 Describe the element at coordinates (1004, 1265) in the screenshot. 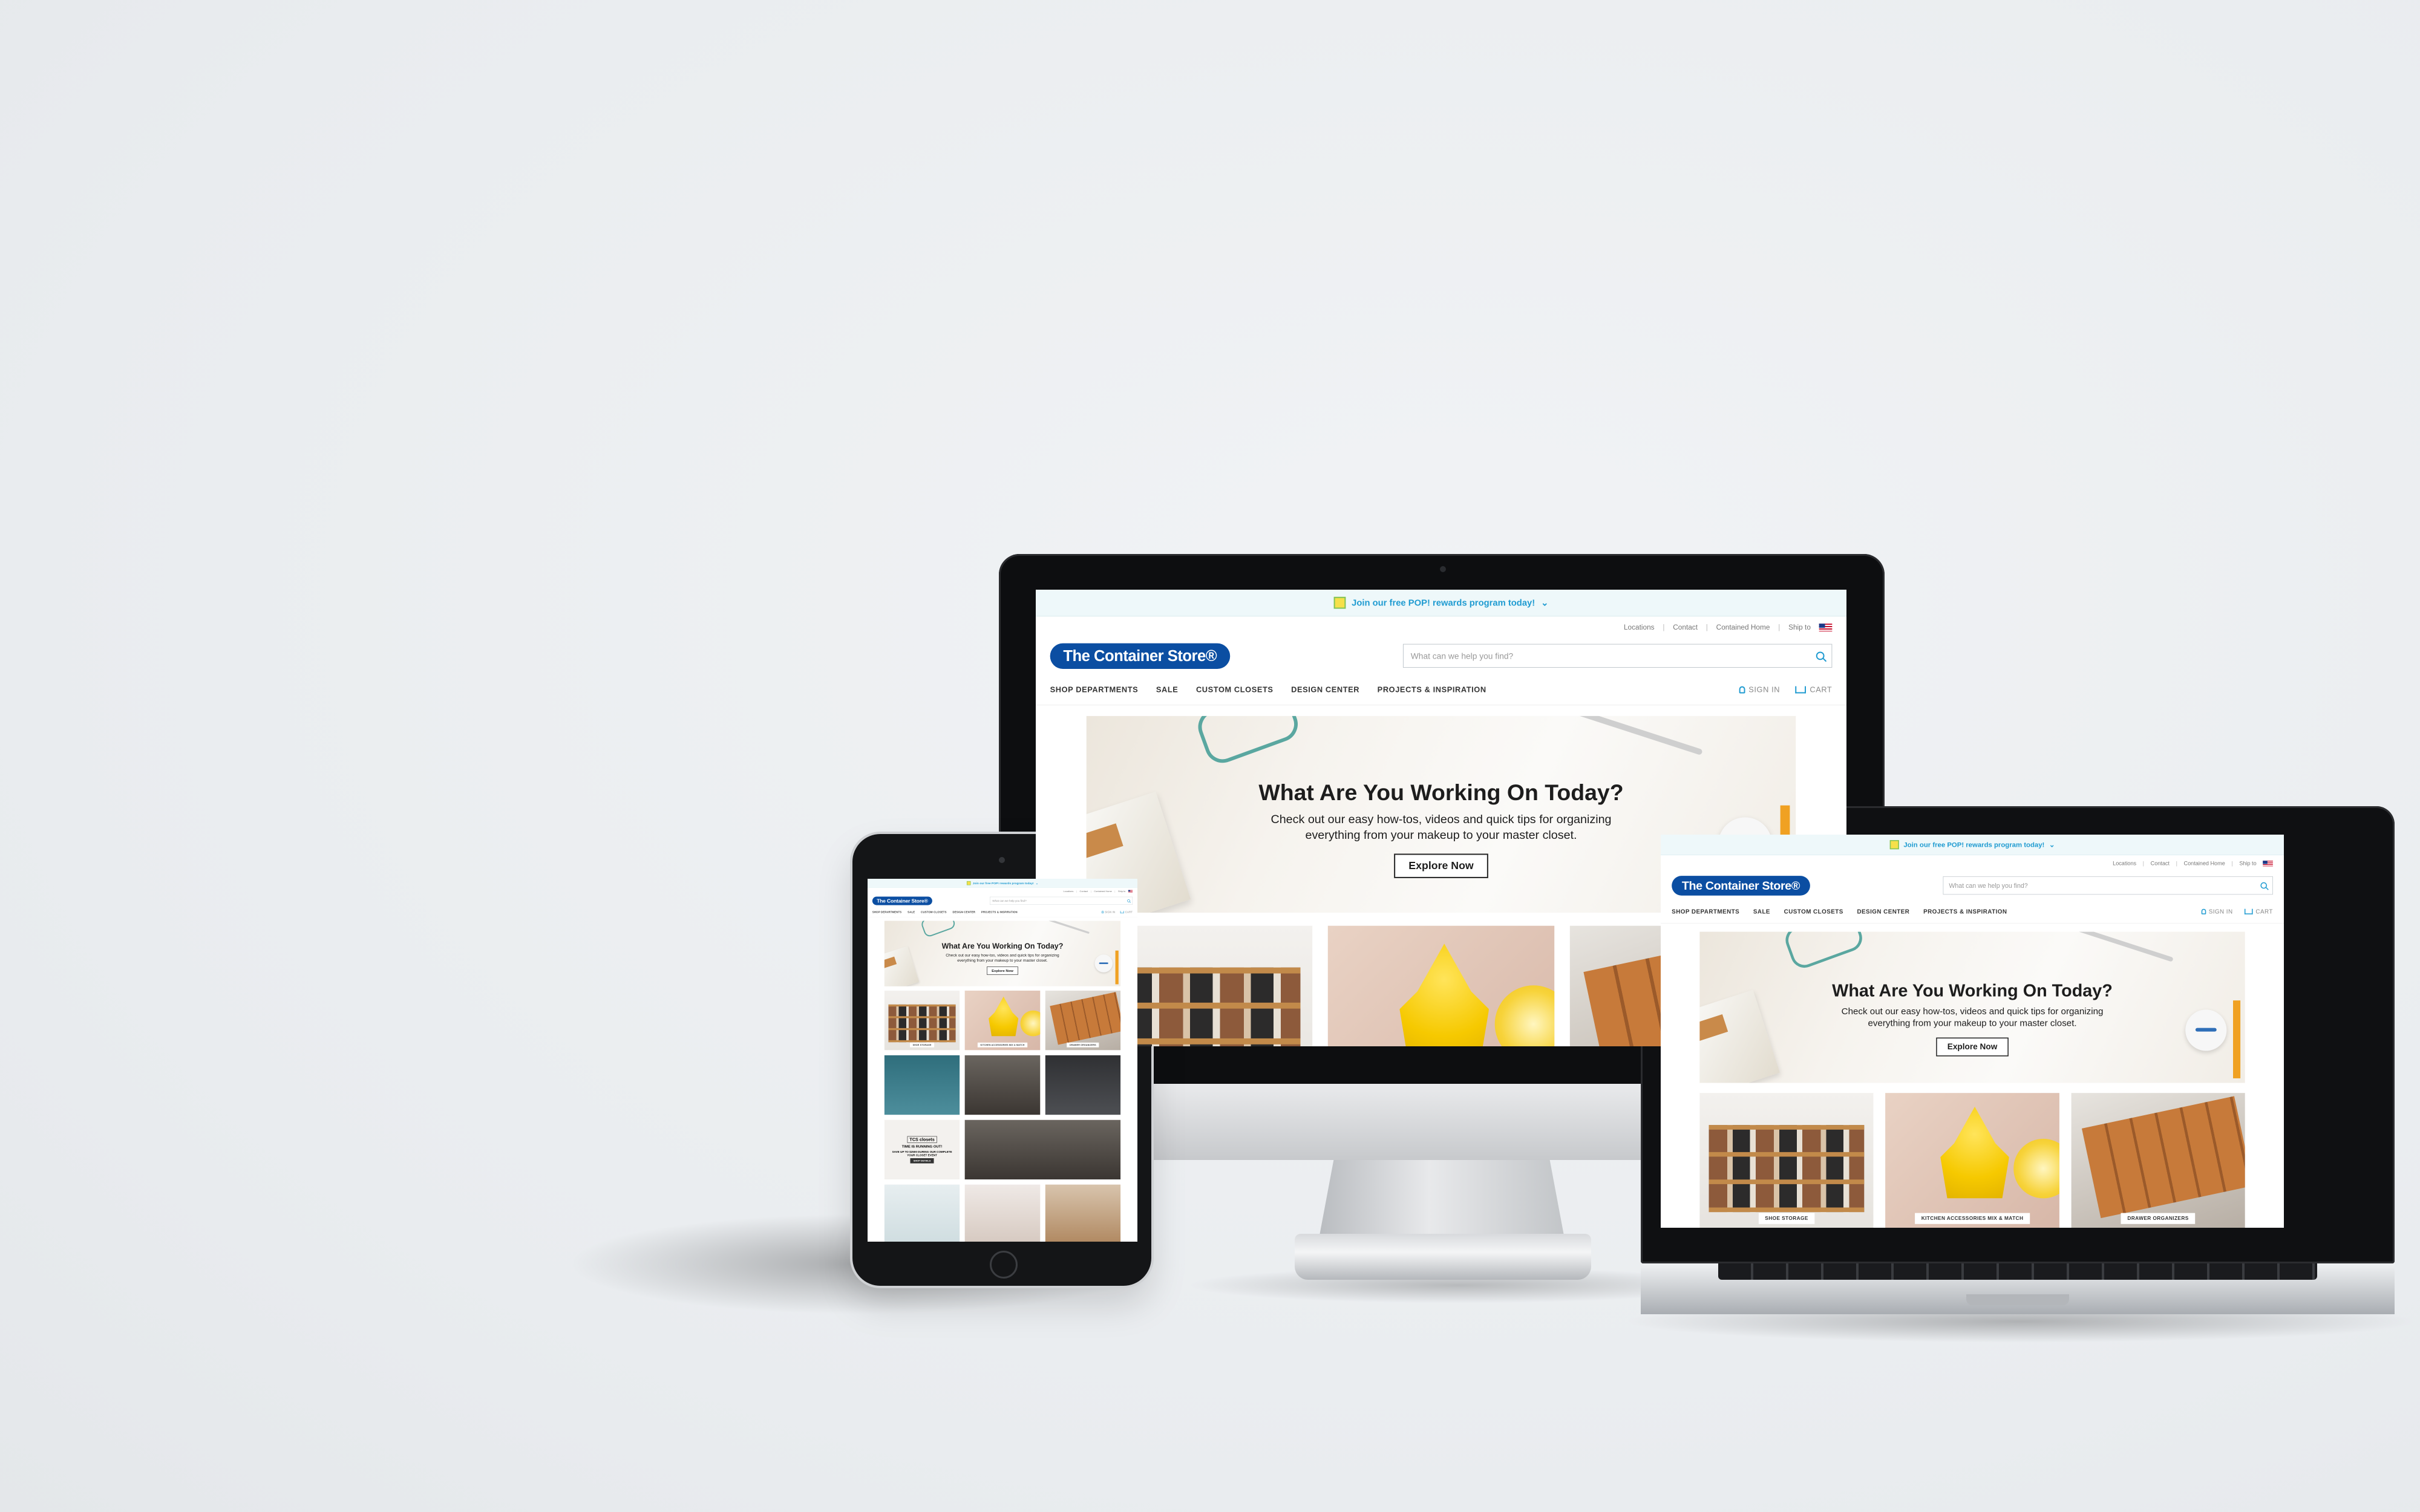

I see `tablet-home-button` at that location.